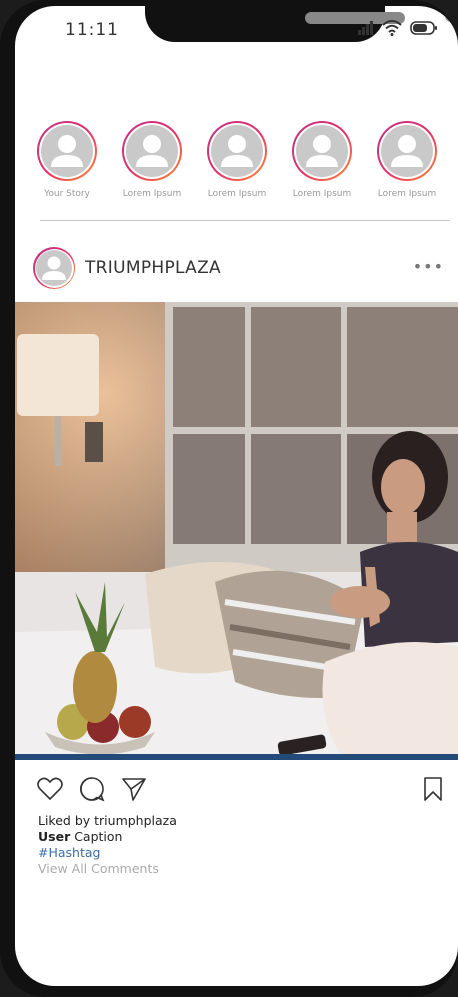  What do you see at coordinates (107, 853) in the screenshot?
I see `hashtag-link: #Hashtag` at bounding box center [107, 853].